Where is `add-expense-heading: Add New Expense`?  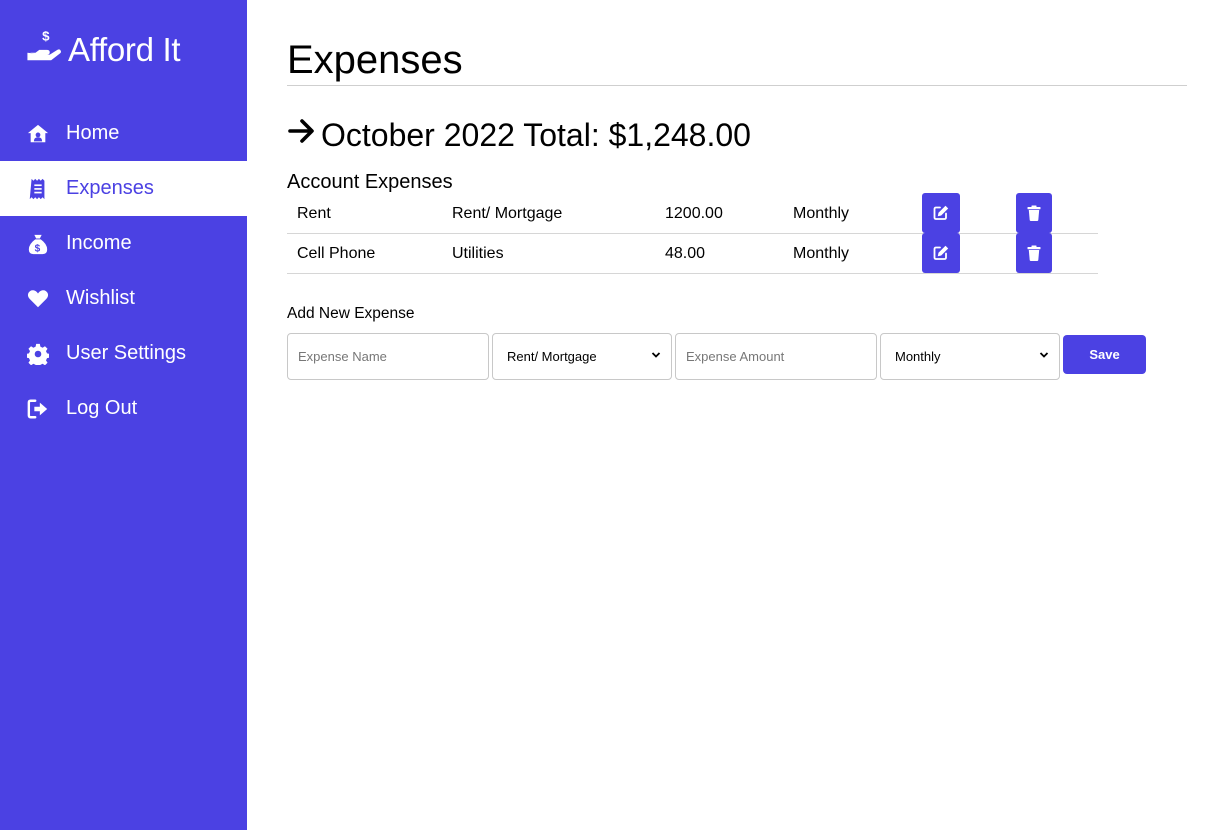 add-expense-heading: Add New Expense is located at coordinates (351, 313).